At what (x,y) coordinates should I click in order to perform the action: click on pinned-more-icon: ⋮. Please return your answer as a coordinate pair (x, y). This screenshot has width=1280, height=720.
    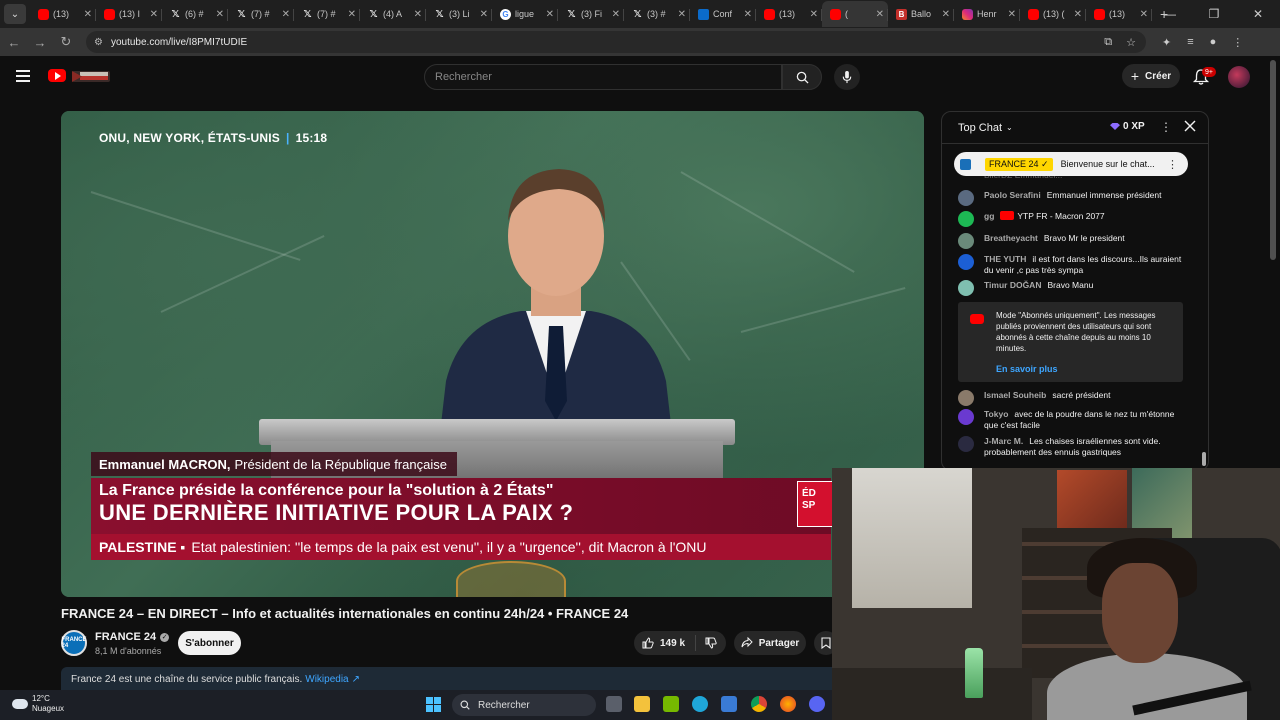
    Looking at the image, I should click on (1172, 164).